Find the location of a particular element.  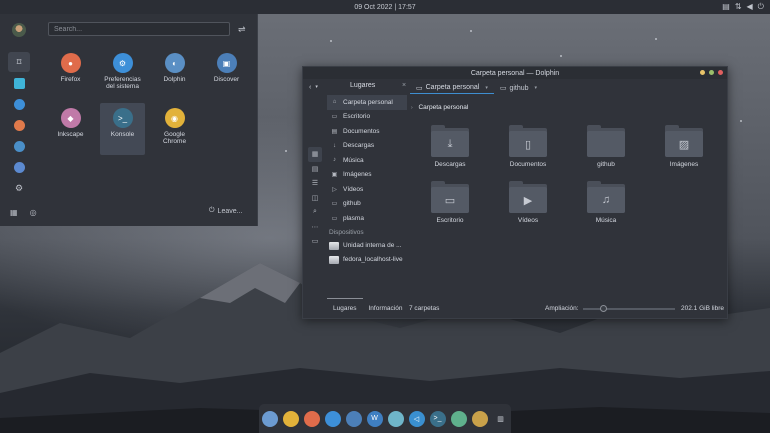

folder-item: github is located at coordinates (606, 146).